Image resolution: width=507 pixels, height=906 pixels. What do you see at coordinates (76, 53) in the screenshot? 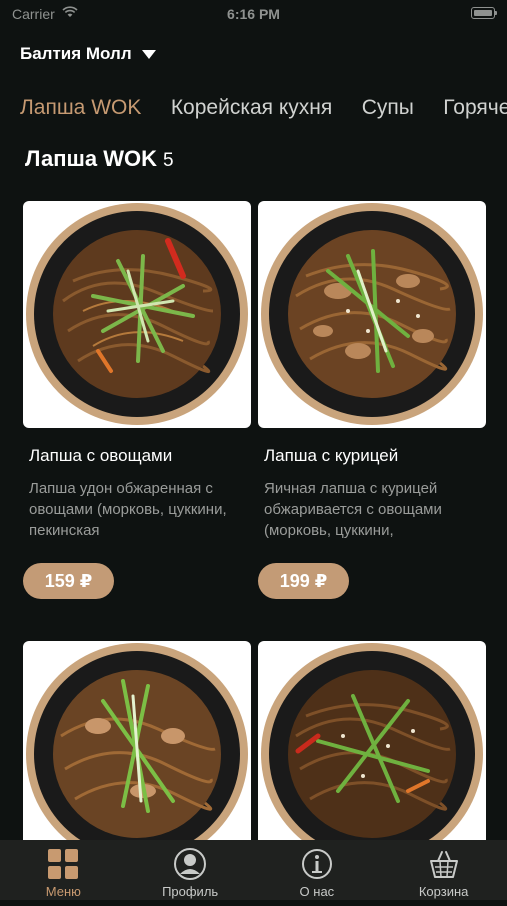
I see `location-name: Балтия Молл` at bounding box center [76, 53].